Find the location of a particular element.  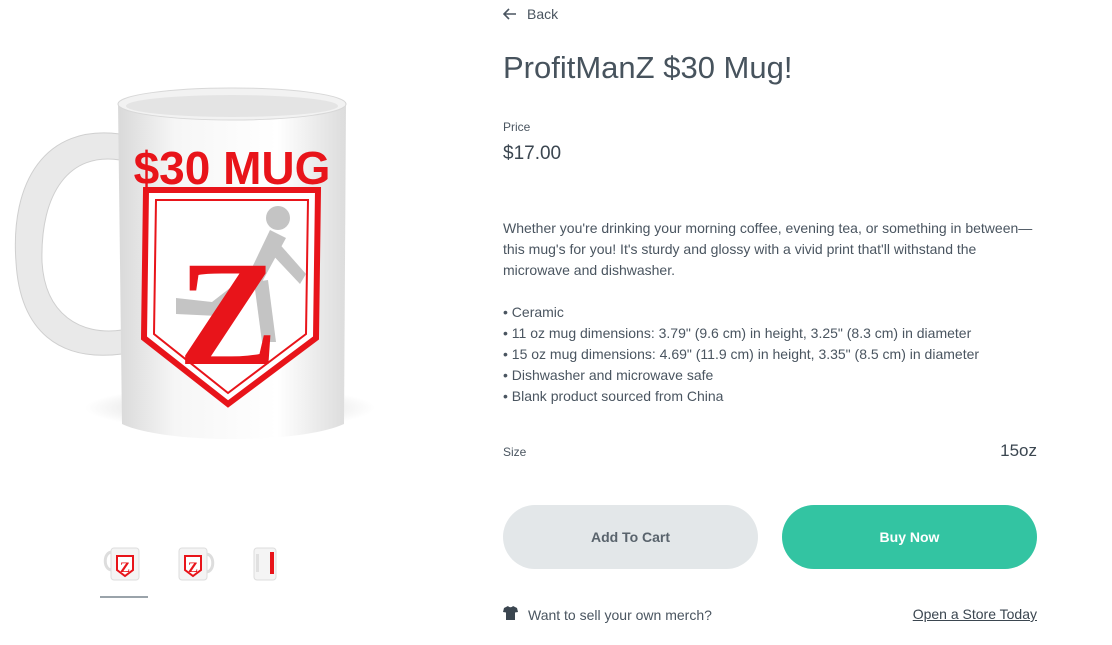

svg-text: $30 MUG is located at coordinates (232, 168).